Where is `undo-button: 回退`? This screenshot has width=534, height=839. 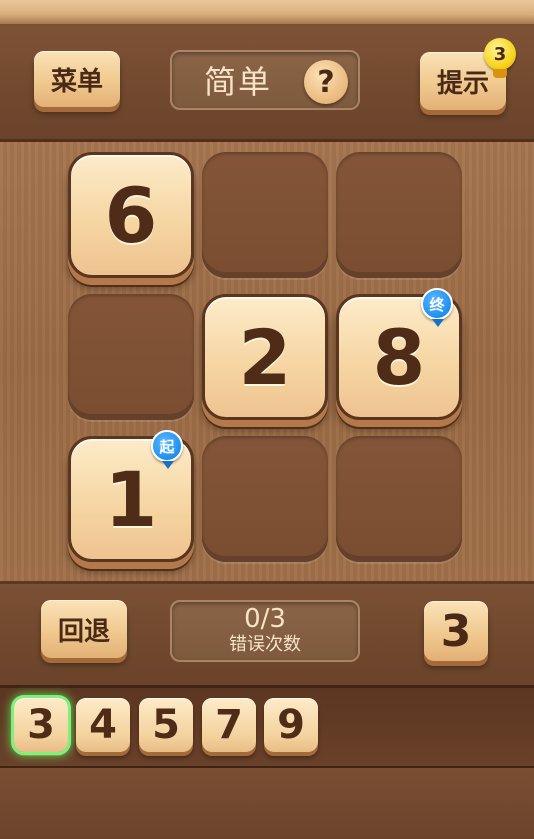
undo-button: 回退 is located at coordinates (84, 629).